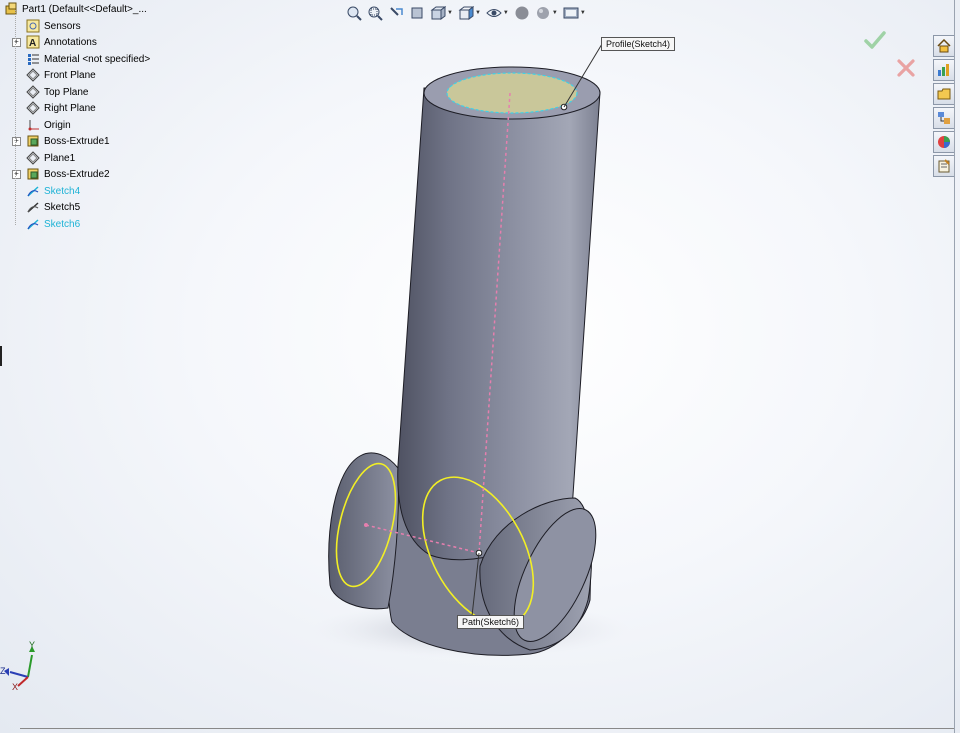 Image resolution: width=960 pixels, height=733 pixels. Describe the element at coordinates (494, 13) in the screenshot. I see `hide-show-icon` at that location.